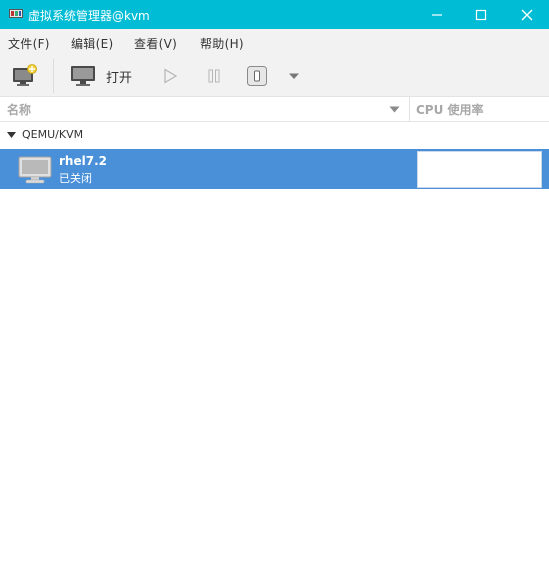 This screenshot has height=578, width=549. I want to click on menu-file: 文件(F), so click(29, 43).